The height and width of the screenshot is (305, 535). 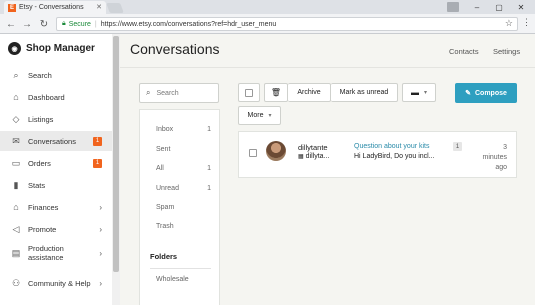 What do you see at coordinates (457, 146) in the screenshot?
I see `message-count-badge: 1` at bounding box center [457, 146].